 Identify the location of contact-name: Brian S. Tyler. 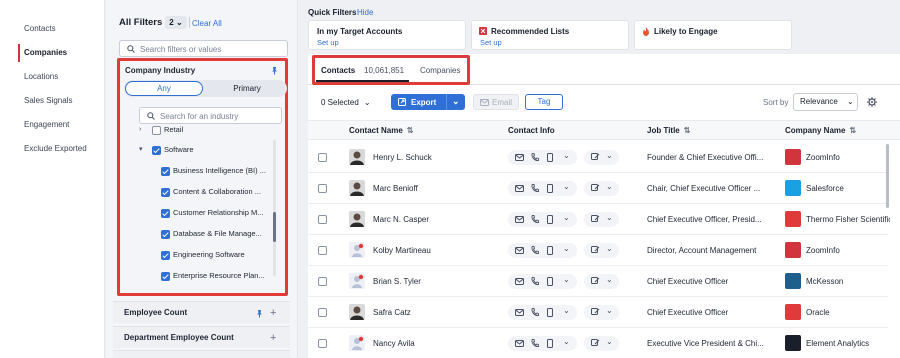
(397, 281).